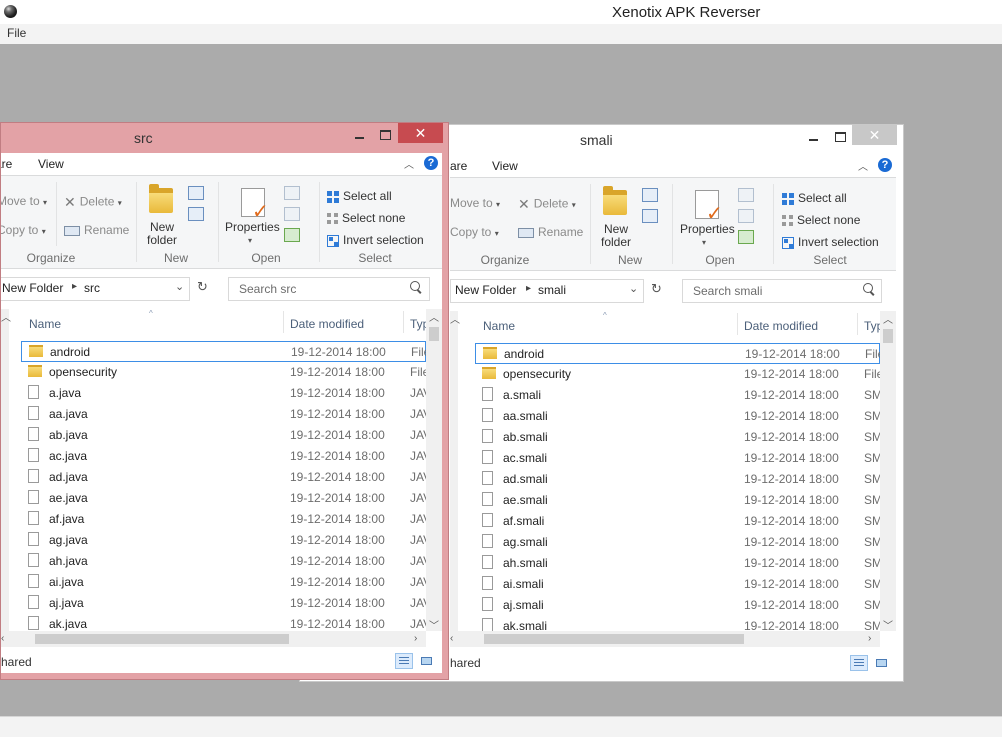 This screenshot has width=1002, height=737. What do you see at coordinates (223, 456) in the screenshot?
I see `list-item: ac.java 19-12-2014 18:00 JAV` at bounding box center [223, 456].